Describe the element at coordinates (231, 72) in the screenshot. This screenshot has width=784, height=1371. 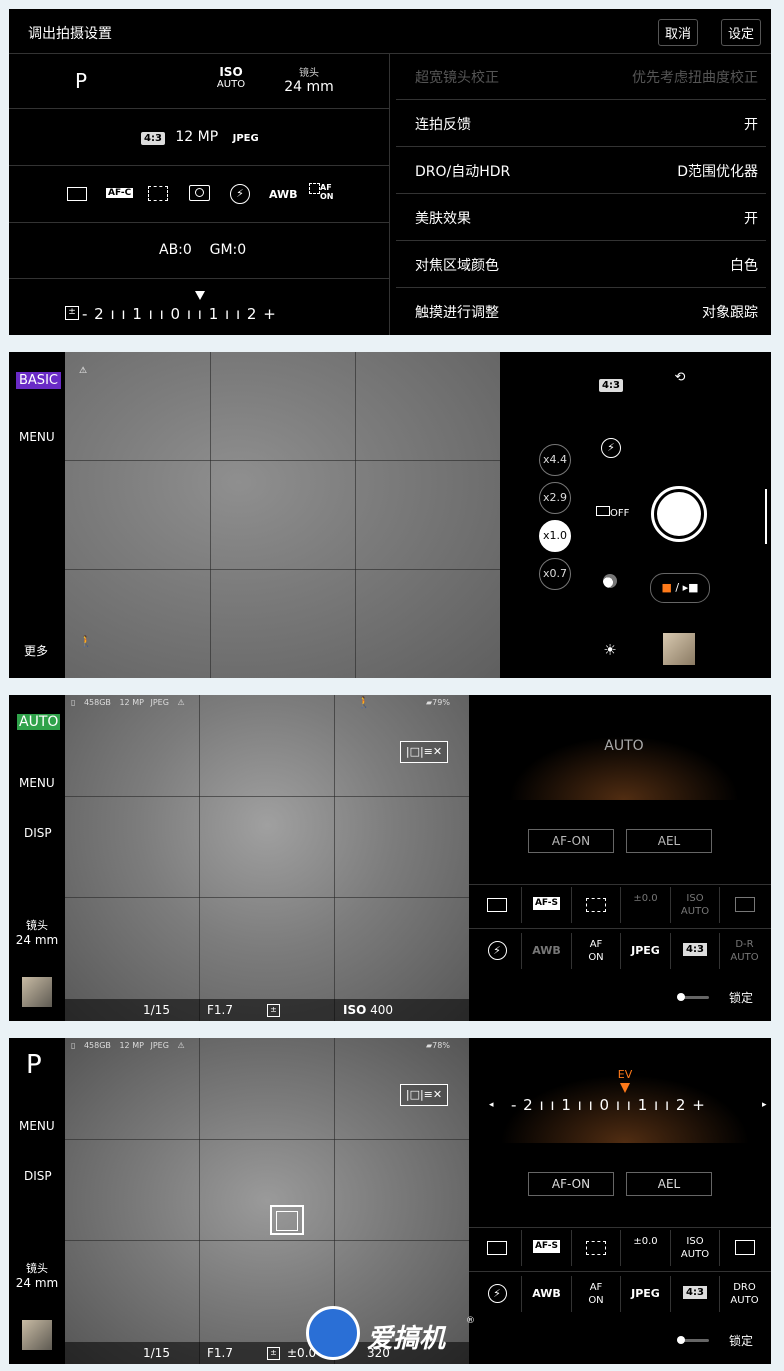
I see `iso-label: ISO` at that location.